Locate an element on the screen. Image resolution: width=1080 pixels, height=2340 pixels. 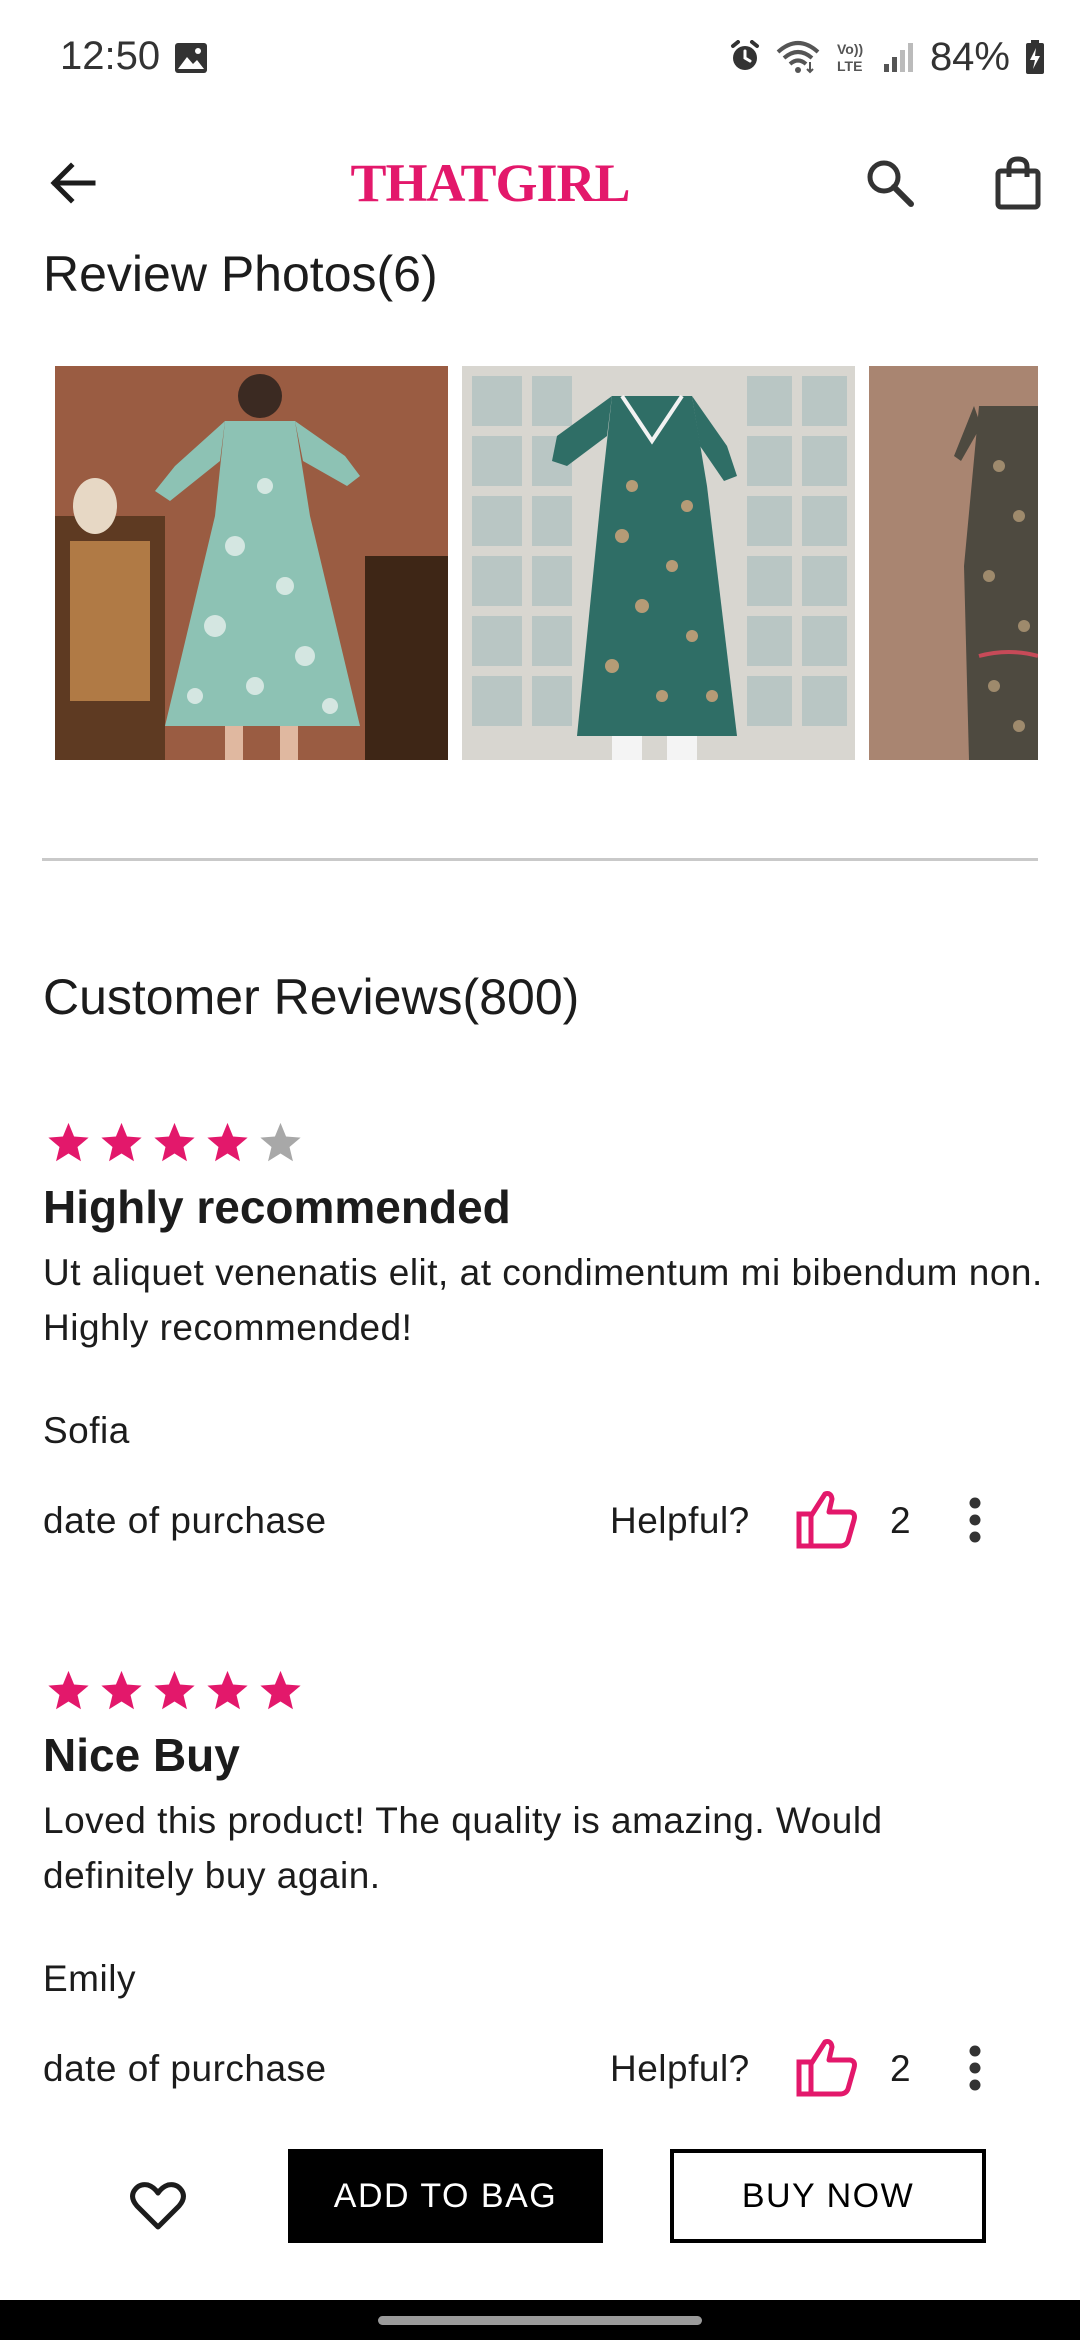
wishlist-button is located at coordinates (158, 2206).